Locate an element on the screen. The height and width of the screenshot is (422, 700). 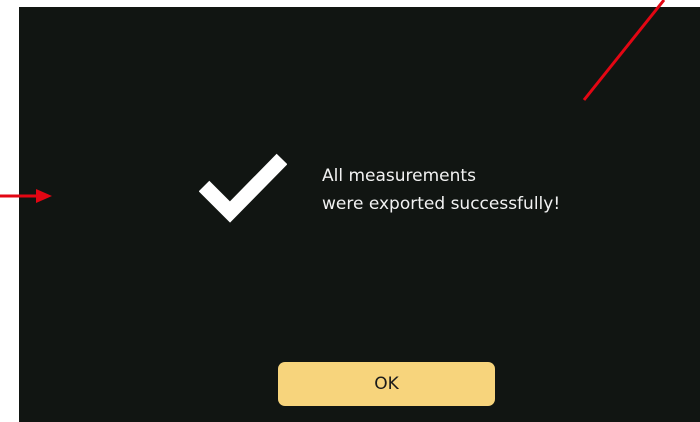
ok-button: OK is located at coordinates (386, 384).